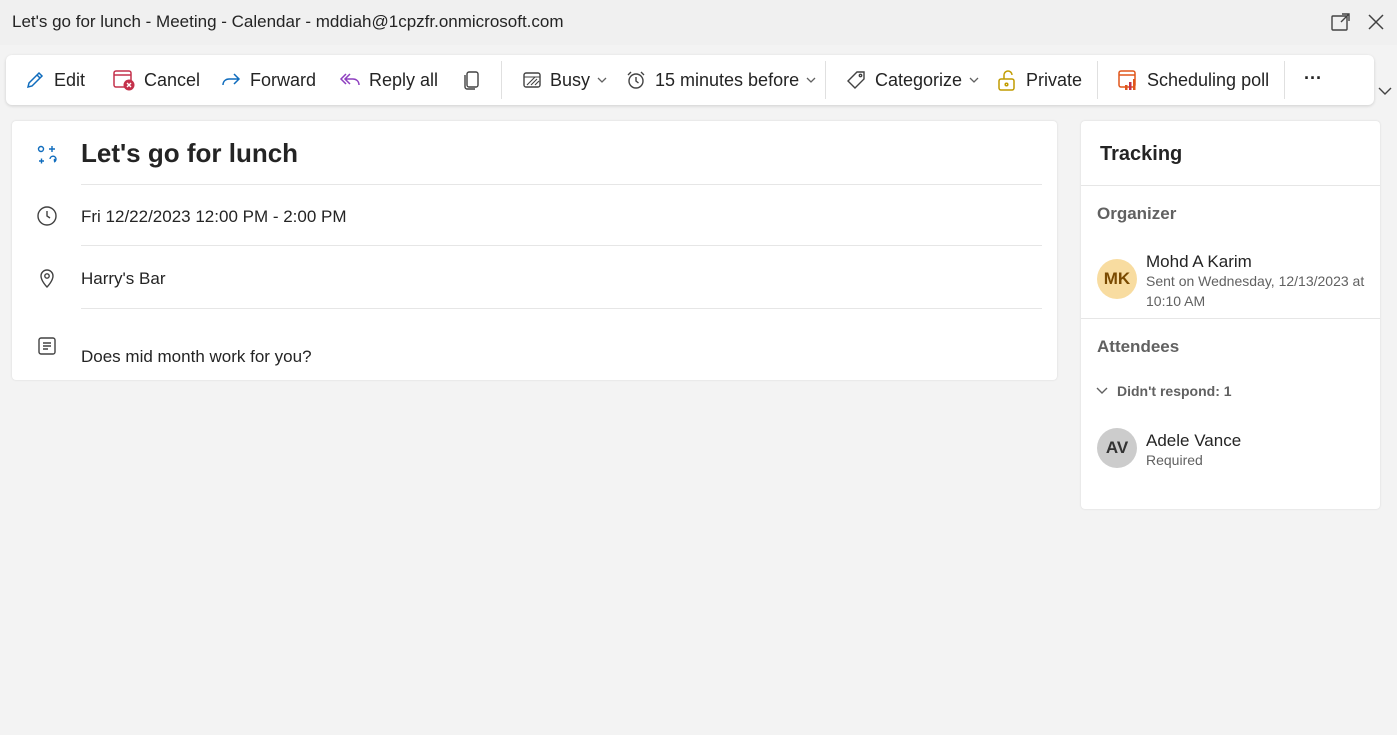 This screenshot has width=1397, height=735. I want to click on didnt-respond-label: Didn't respond: 1, so click(1174, 391).